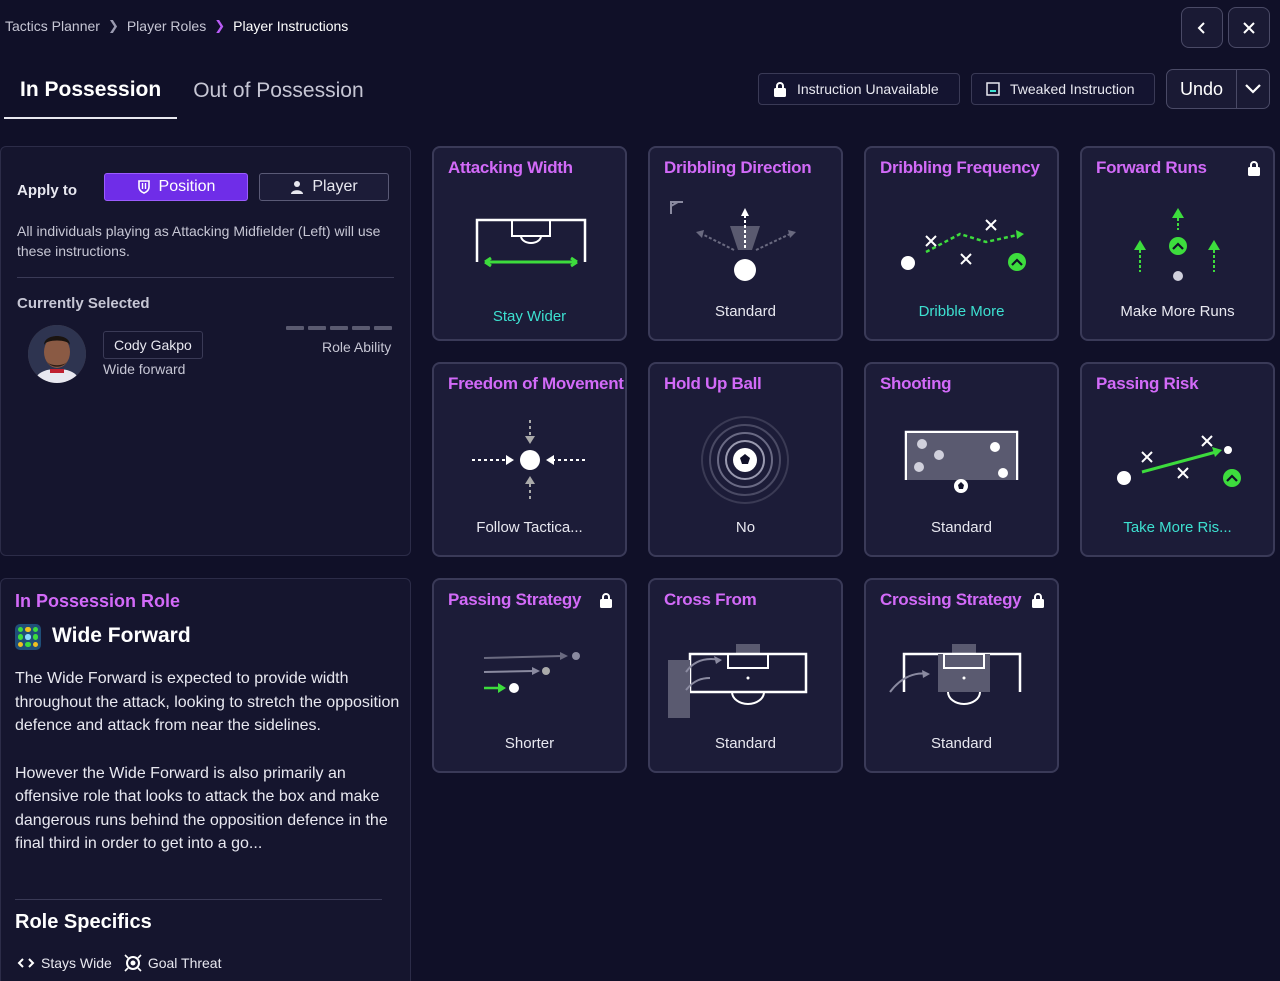  What do you see at coordinates (184, 963) in the screenshot?
I see `specific-label: Goal Threat` at bounding box center [184, 963].